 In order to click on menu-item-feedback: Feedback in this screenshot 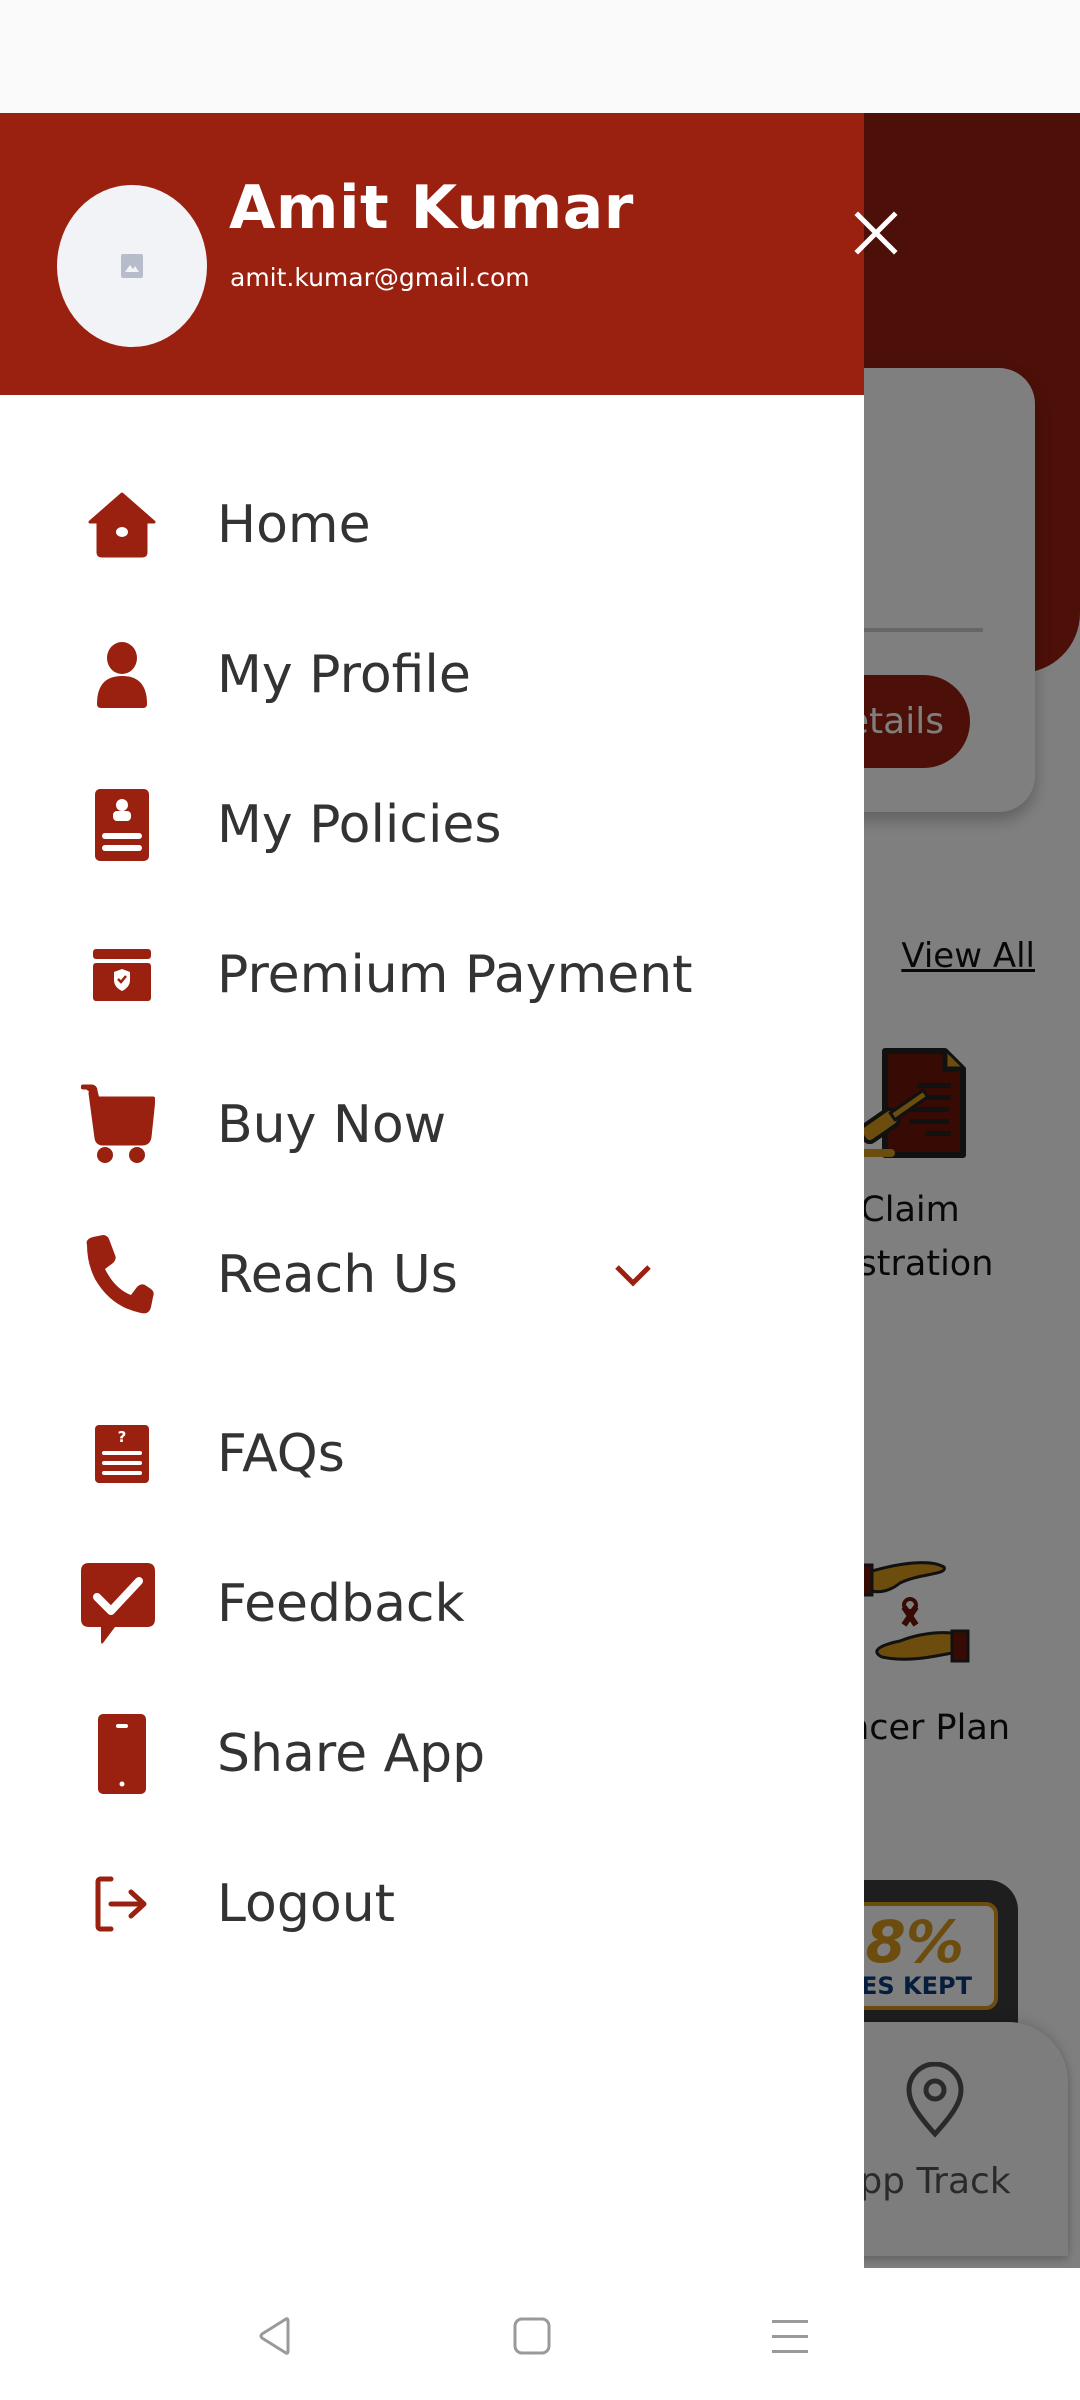, I will do `click(432, 1604)`.